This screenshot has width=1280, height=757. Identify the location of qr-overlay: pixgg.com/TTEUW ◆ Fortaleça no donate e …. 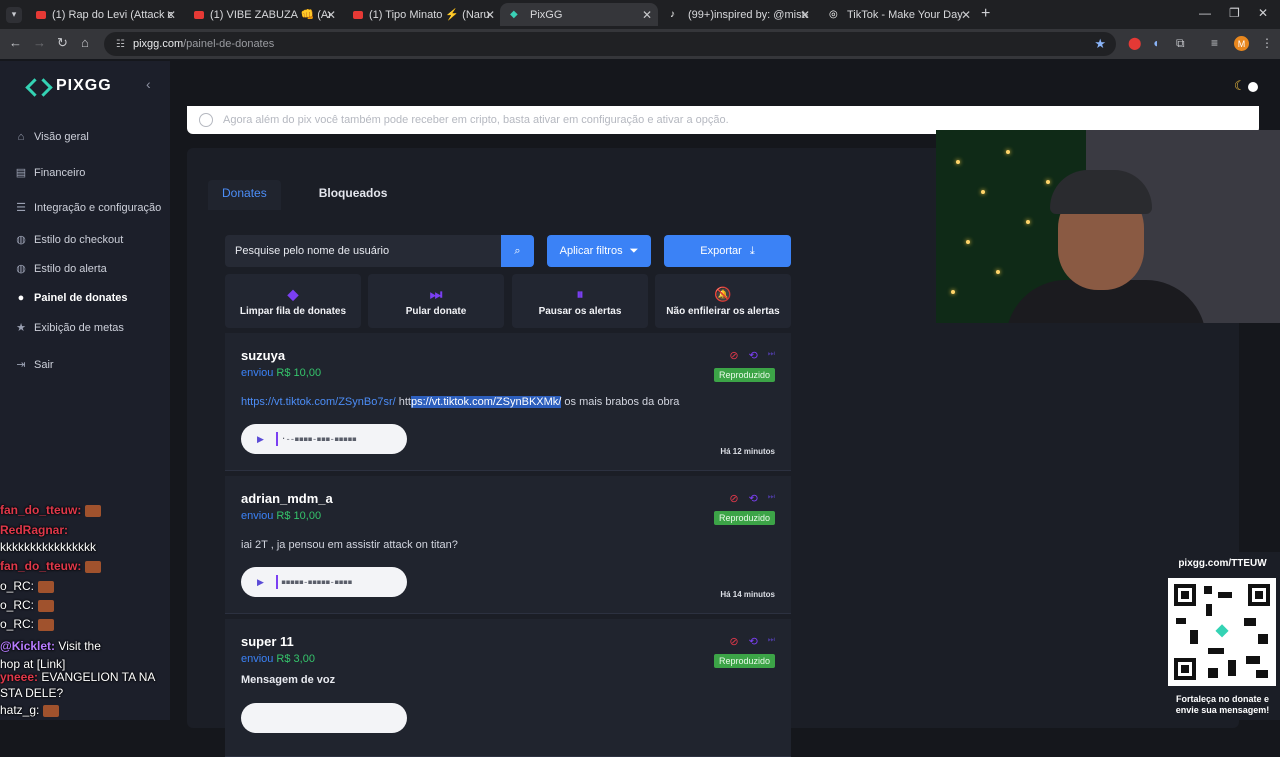
(1222, 636).